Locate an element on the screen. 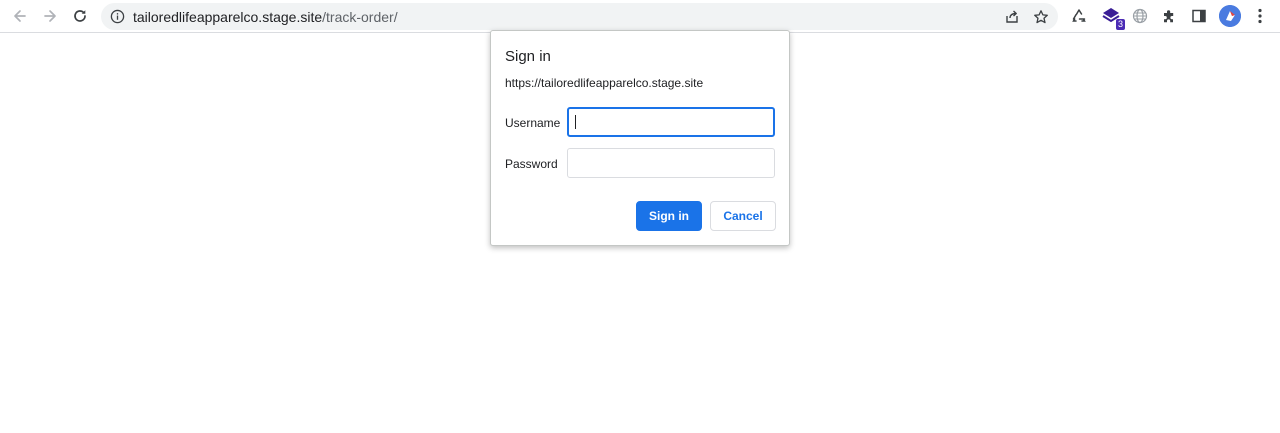 This screenshot has width=1280, height=433. recycle-extension is located at coordinates (1079, 16).